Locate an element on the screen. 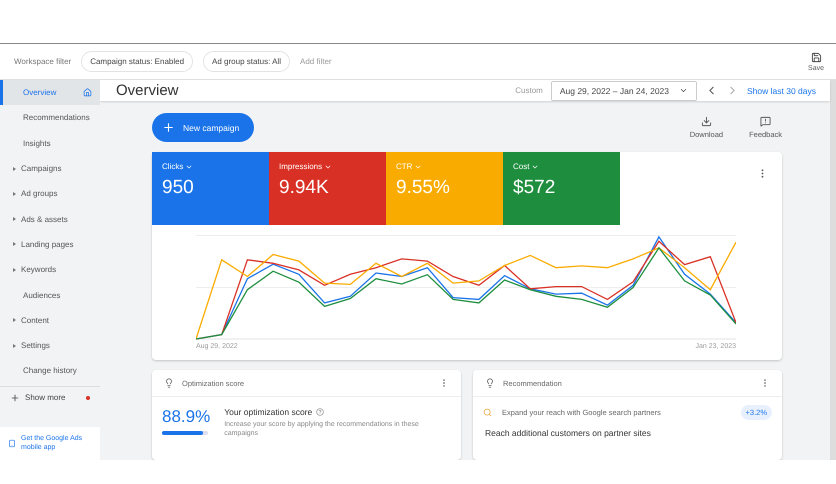 This screenshot has height=484, width=836. sidebar-item: Settings is located at coordinates (50, 345).